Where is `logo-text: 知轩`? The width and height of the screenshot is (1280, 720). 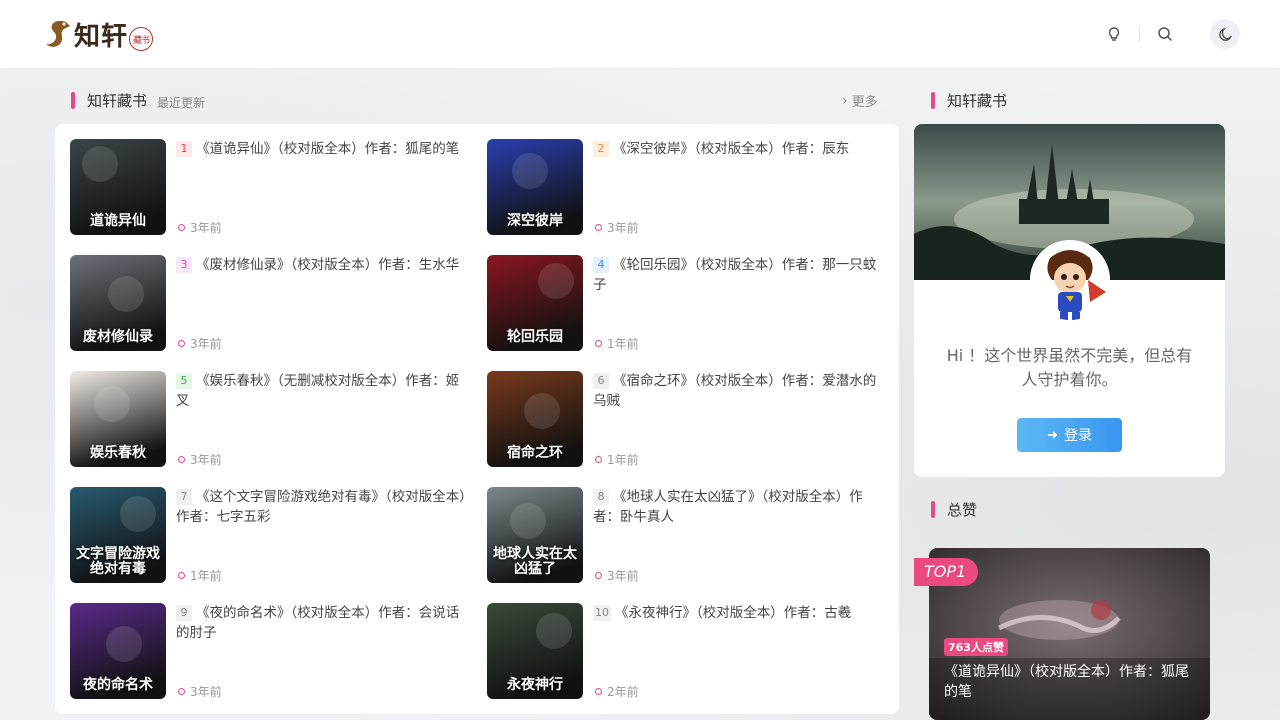
logo-text: 知轩 is located at coordinates (101, 36).